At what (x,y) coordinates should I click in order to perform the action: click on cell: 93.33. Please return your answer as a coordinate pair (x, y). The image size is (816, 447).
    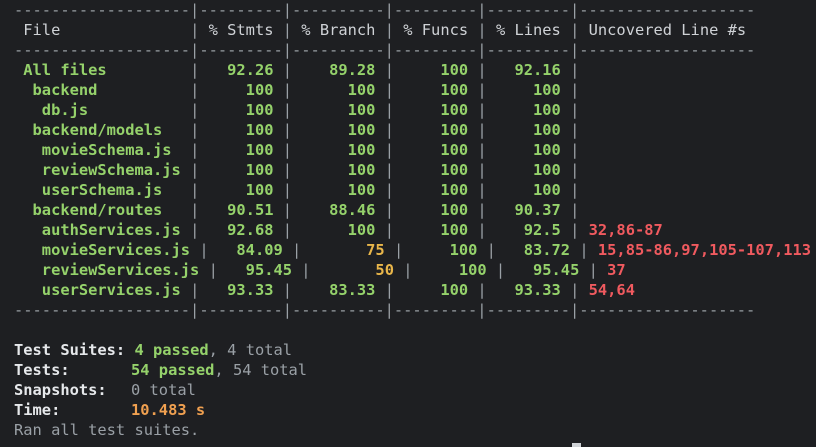
    Looking at the image, I should click on (241, 290).